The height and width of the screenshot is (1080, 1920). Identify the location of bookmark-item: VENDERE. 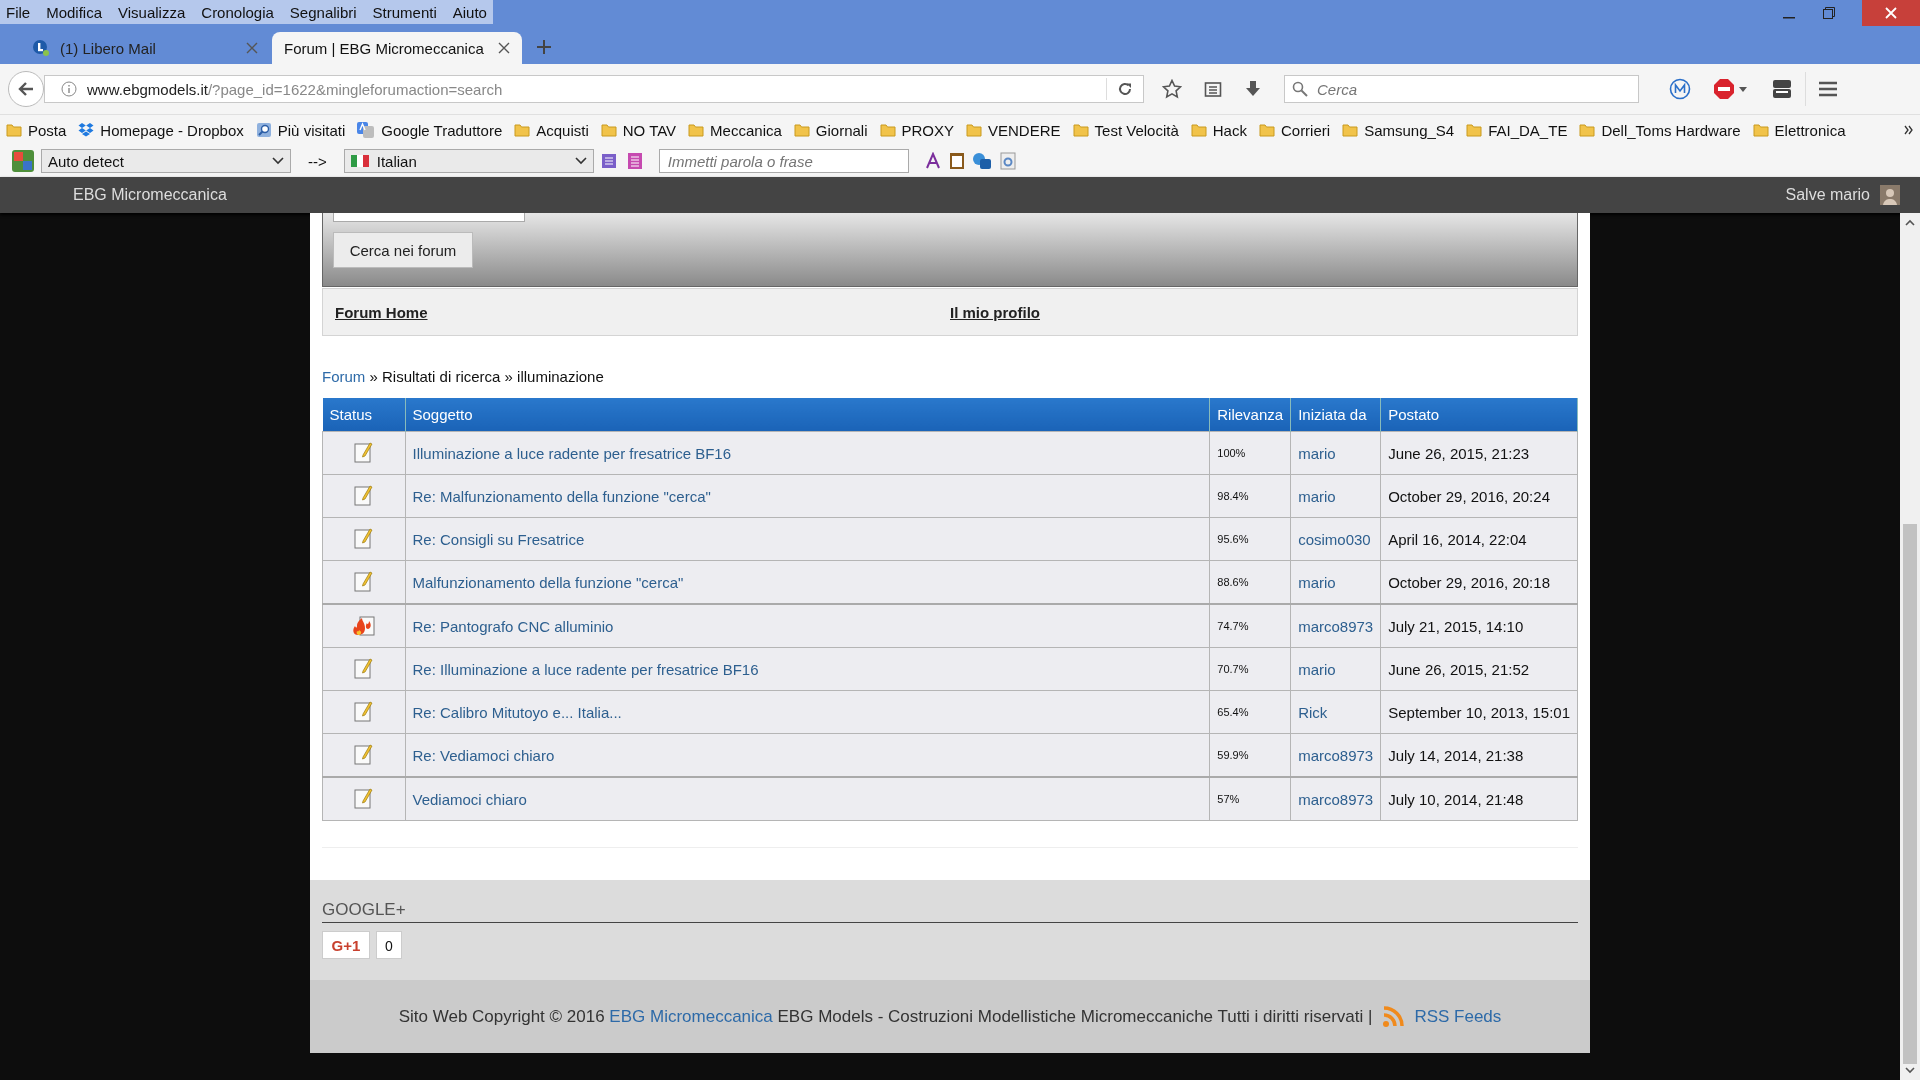
(1013, 130).